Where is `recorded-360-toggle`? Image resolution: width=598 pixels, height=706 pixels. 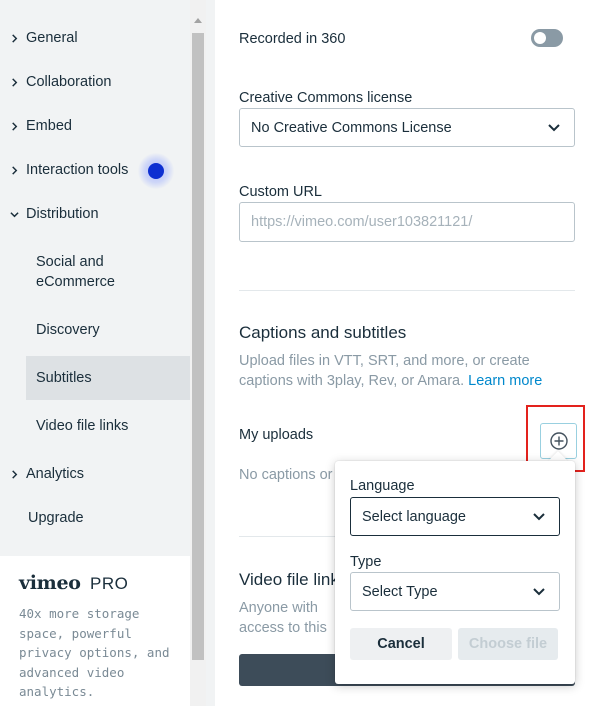 recorded-360-toggle is located at coordinates (547, 38).